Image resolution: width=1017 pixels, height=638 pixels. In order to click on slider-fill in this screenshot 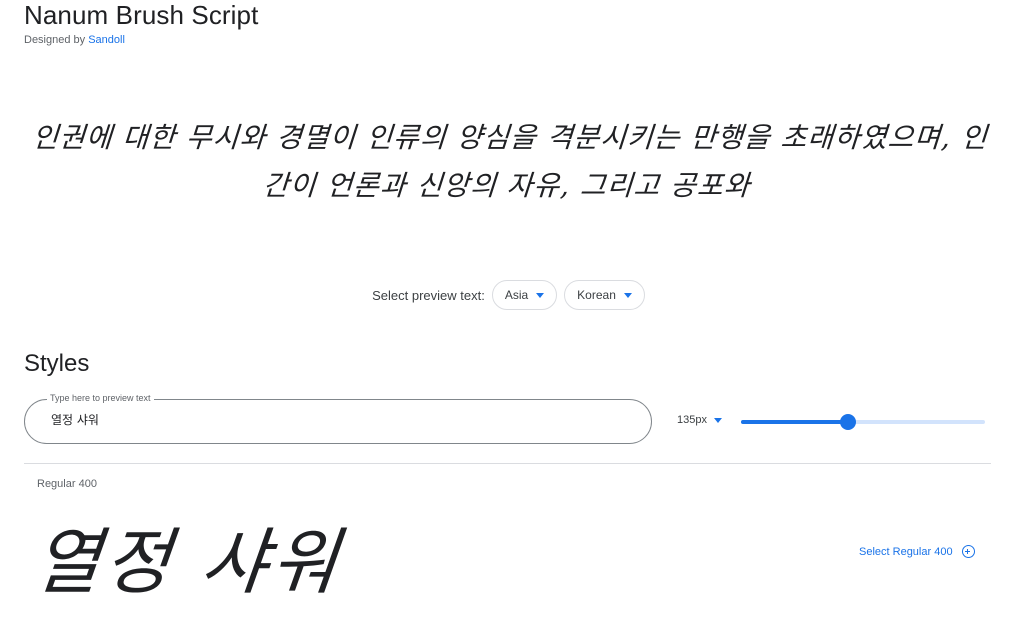, I will do `click(795, 422)`.